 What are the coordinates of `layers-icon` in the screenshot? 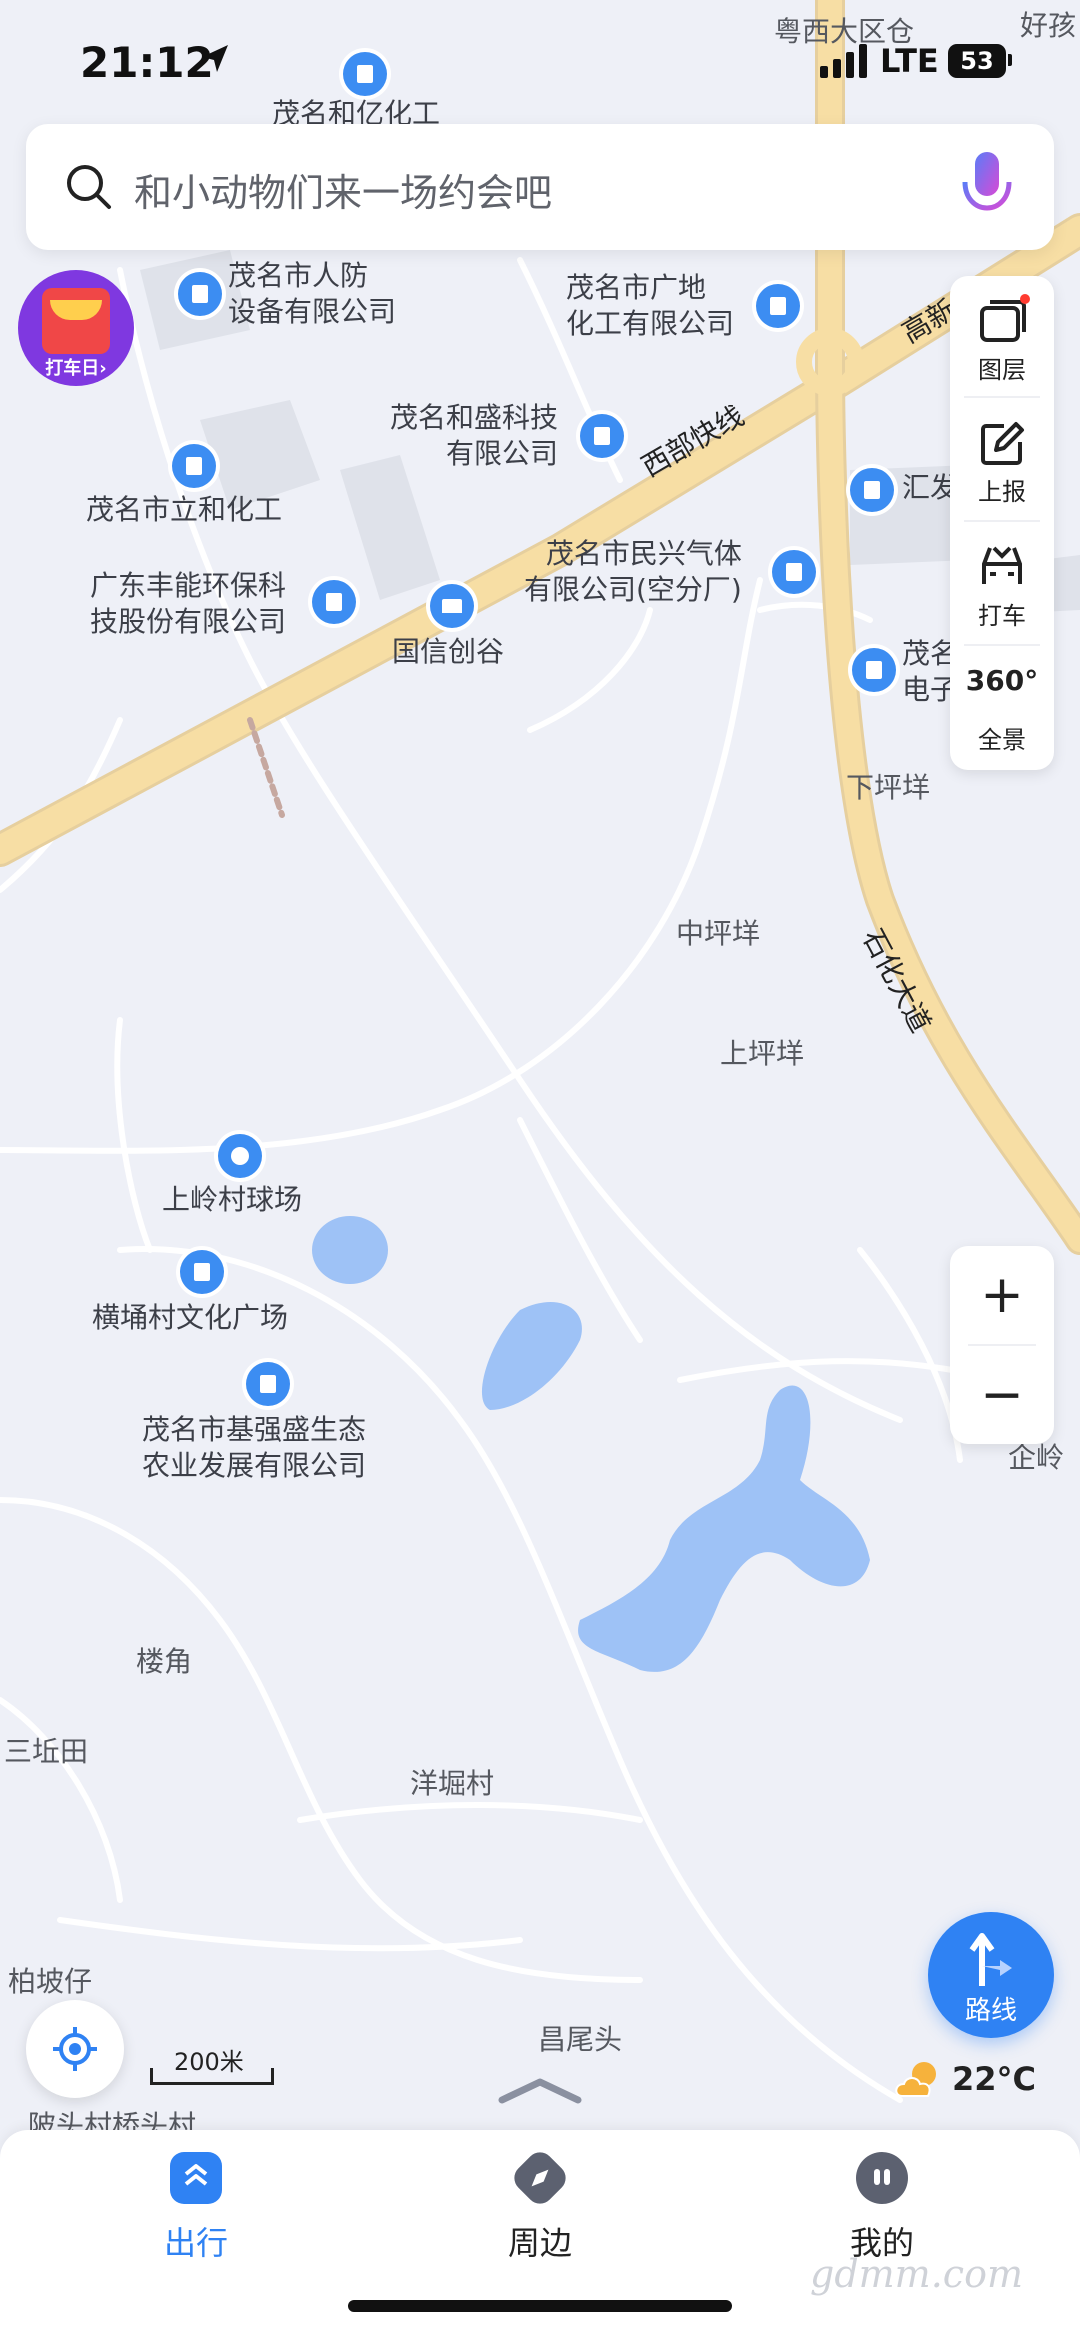 It's located at (1003, 321).